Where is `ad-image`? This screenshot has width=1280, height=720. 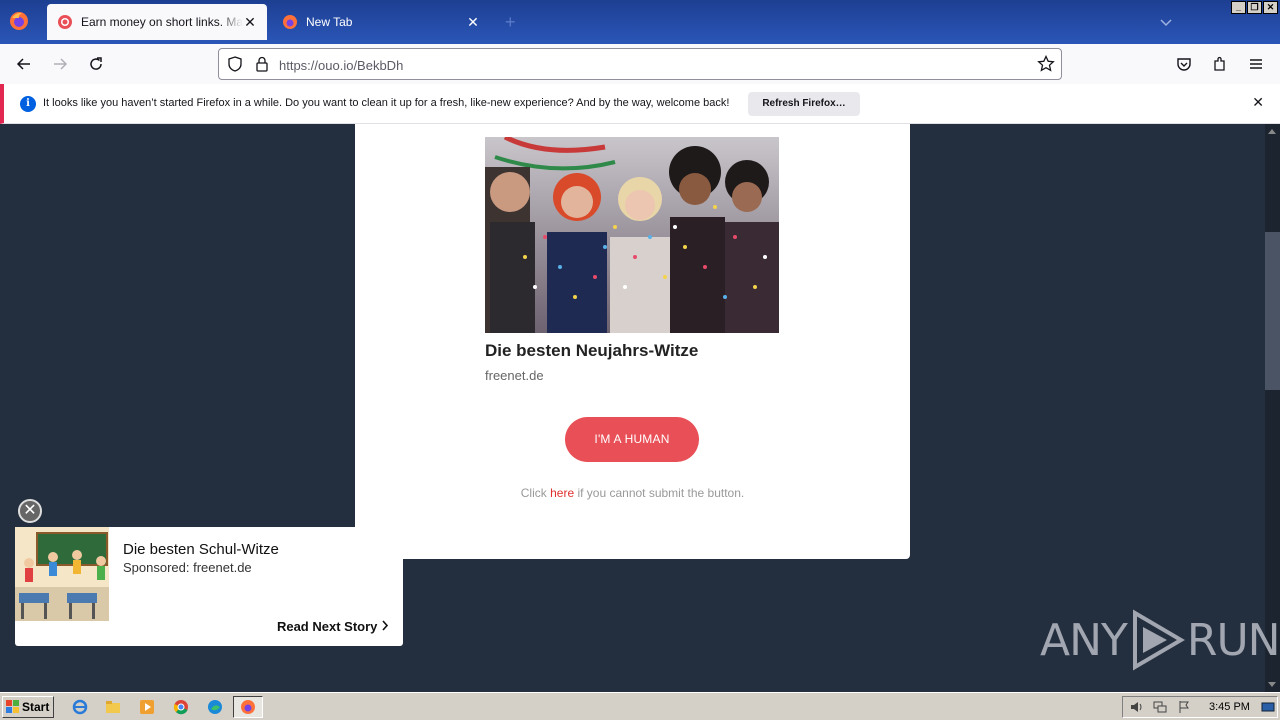 ad-image is located at coordinates (632, 235).